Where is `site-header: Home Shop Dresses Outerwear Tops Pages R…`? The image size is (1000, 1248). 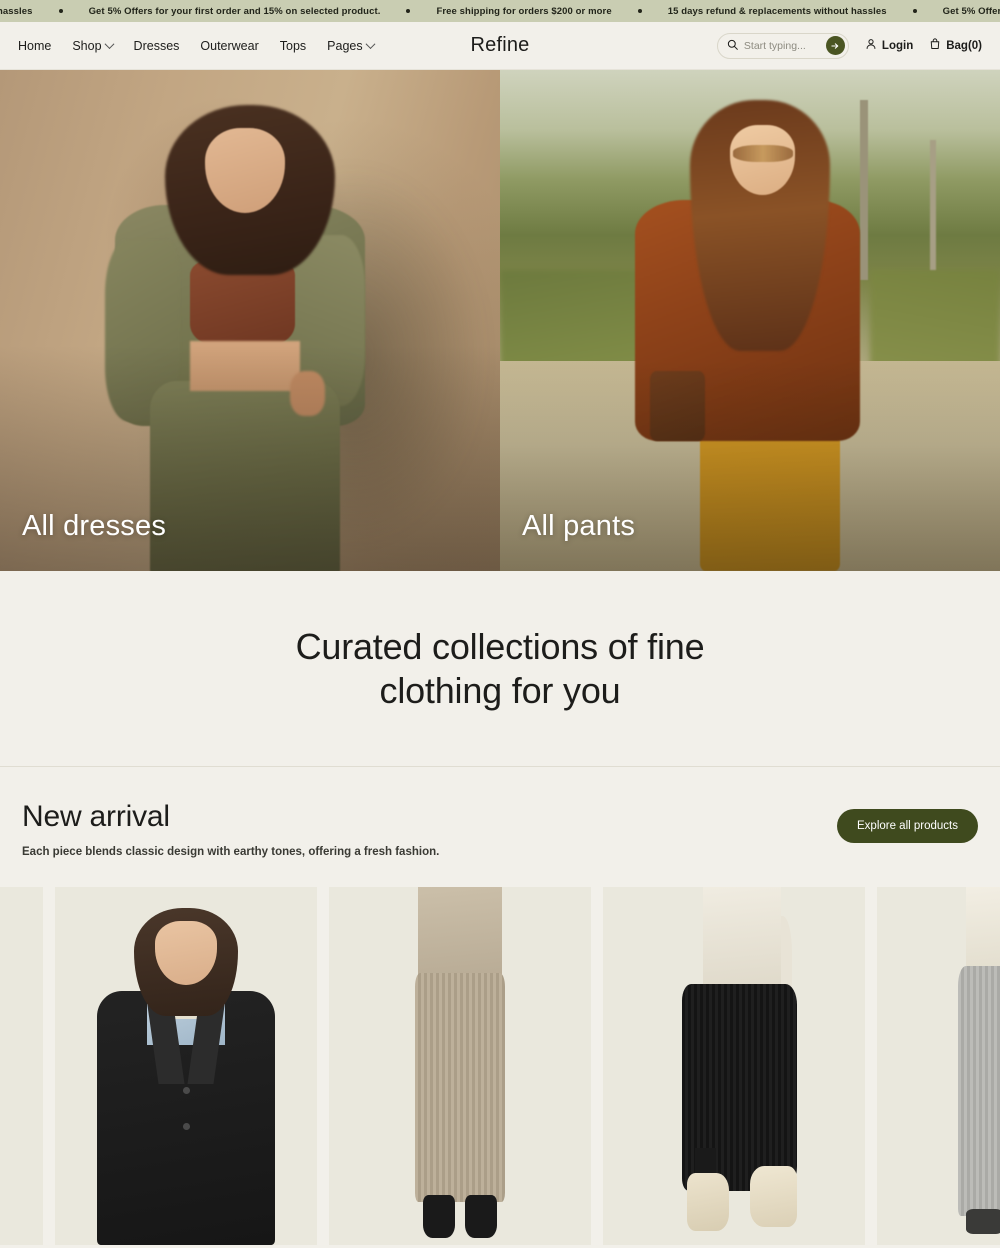
site-header: Home Shop Dresses Outerwear Tops Pages R… is located at coordinates (500, 46).